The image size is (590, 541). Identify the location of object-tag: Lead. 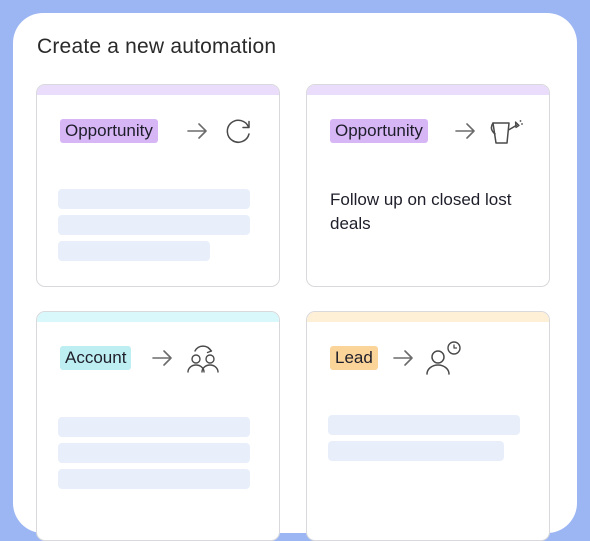
(354, 358).